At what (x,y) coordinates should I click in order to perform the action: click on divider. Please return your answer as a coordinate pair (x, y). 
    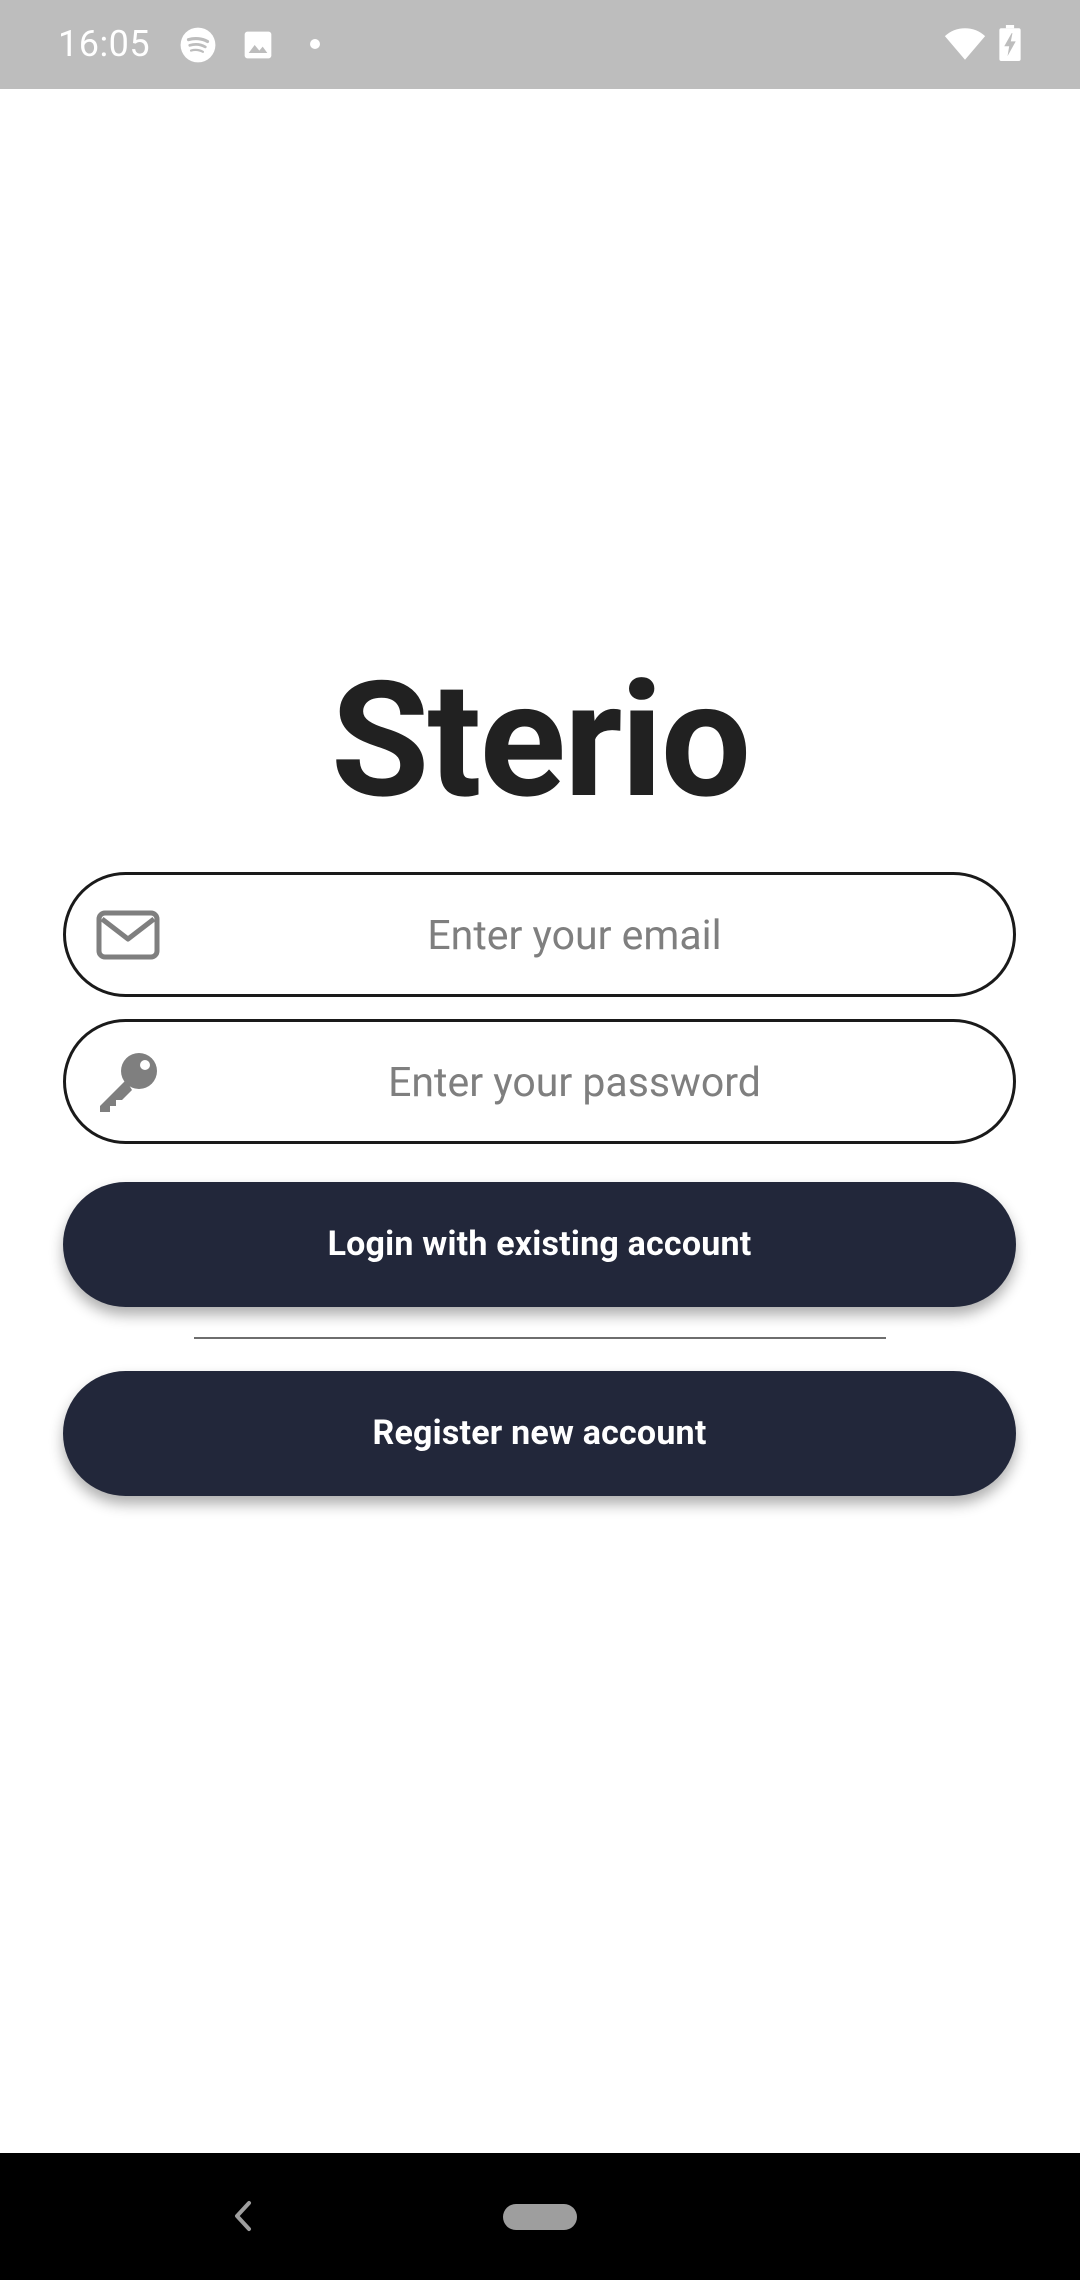
    Looking at the image, I should click on (540, 1338).